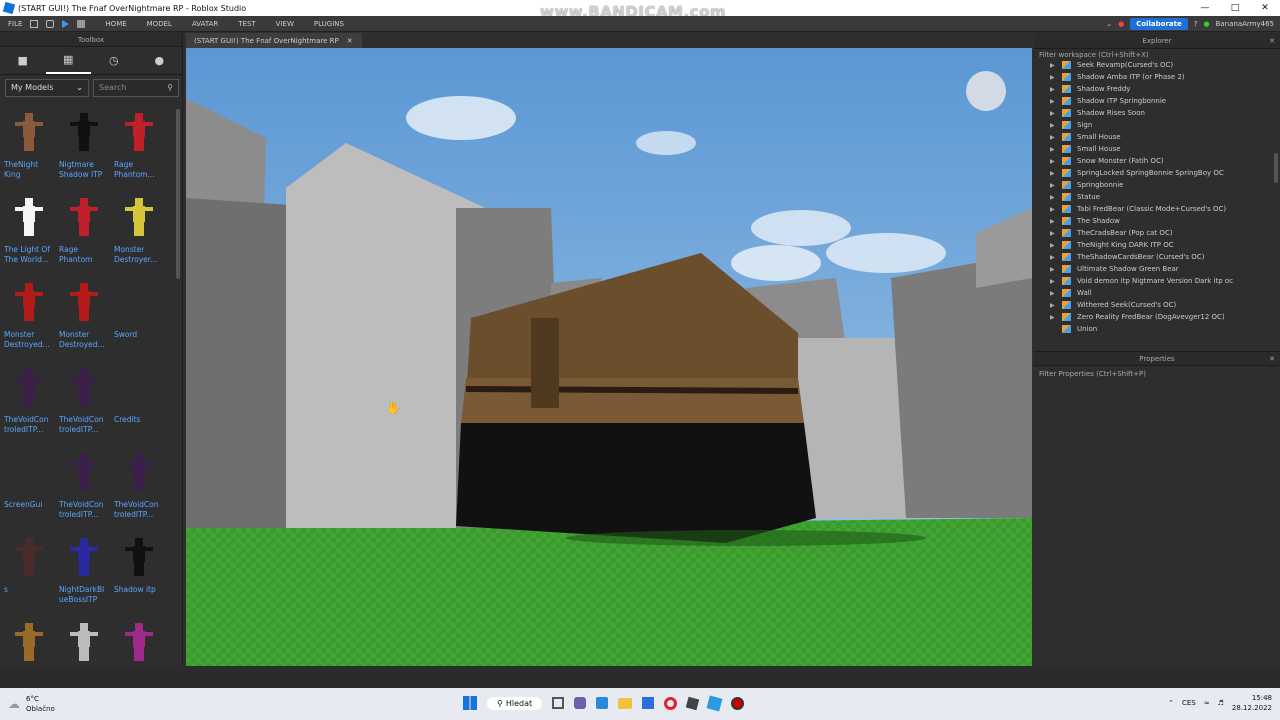 This screenshot has height=720, width=1280. What do you see at coordinates (1157, 65) in the screenshot?
I see `tree-item: ▶ Seek Revamp(Cursed's OC)` at bounding box center [1157, 65].